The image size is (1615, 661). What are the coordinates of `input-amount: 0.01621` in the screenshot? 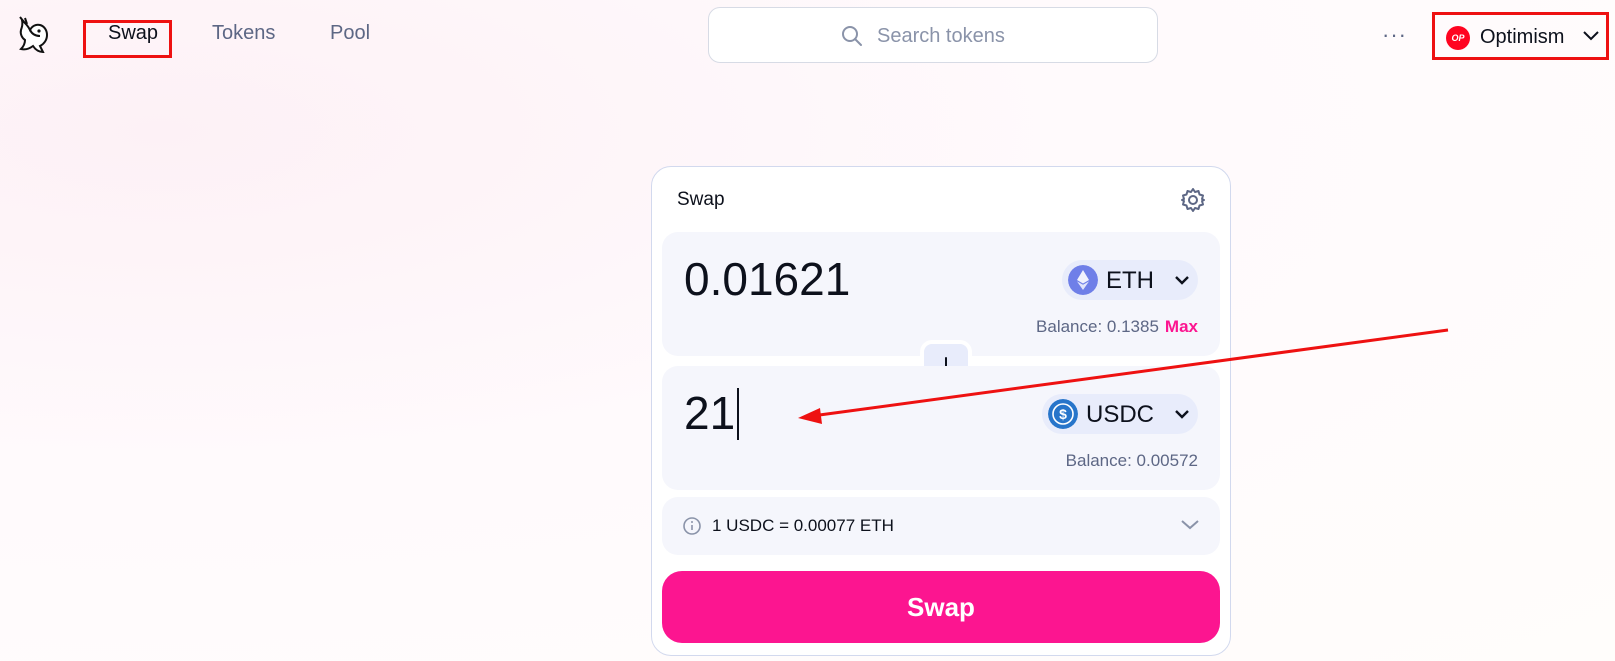 It's located at (767, 279).